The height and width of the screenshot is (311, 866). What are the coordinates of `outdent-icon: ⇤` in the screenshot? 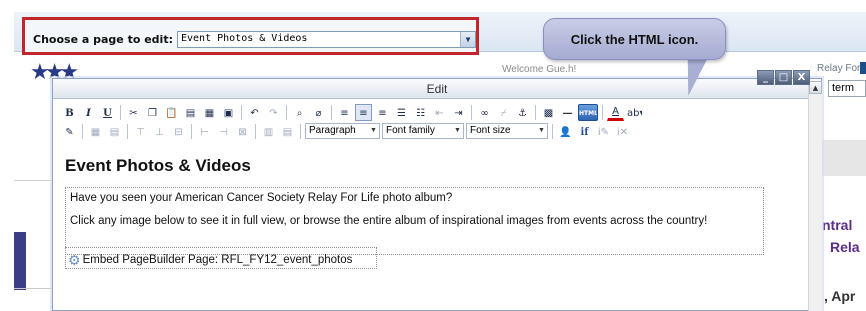 It's located at (439, 112).